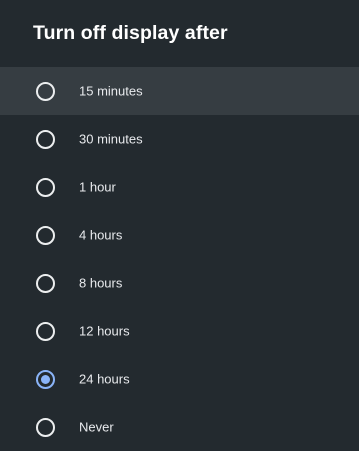  What do you see at coordinates (111, 91) in the screenshot?
I see `option-label: 15 minutes` at bounding box center [111, 91].